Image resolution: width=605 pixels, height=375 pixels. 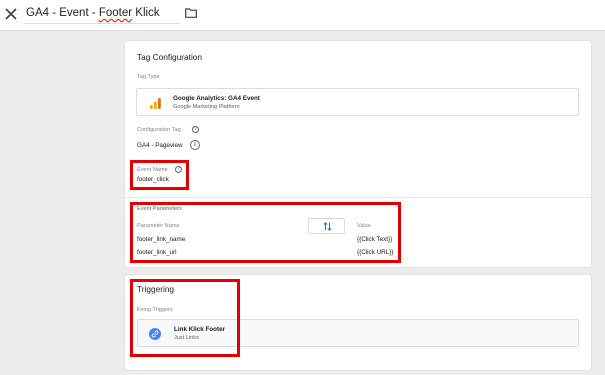 I want to click on section-divider, so click(x=358, y=197).